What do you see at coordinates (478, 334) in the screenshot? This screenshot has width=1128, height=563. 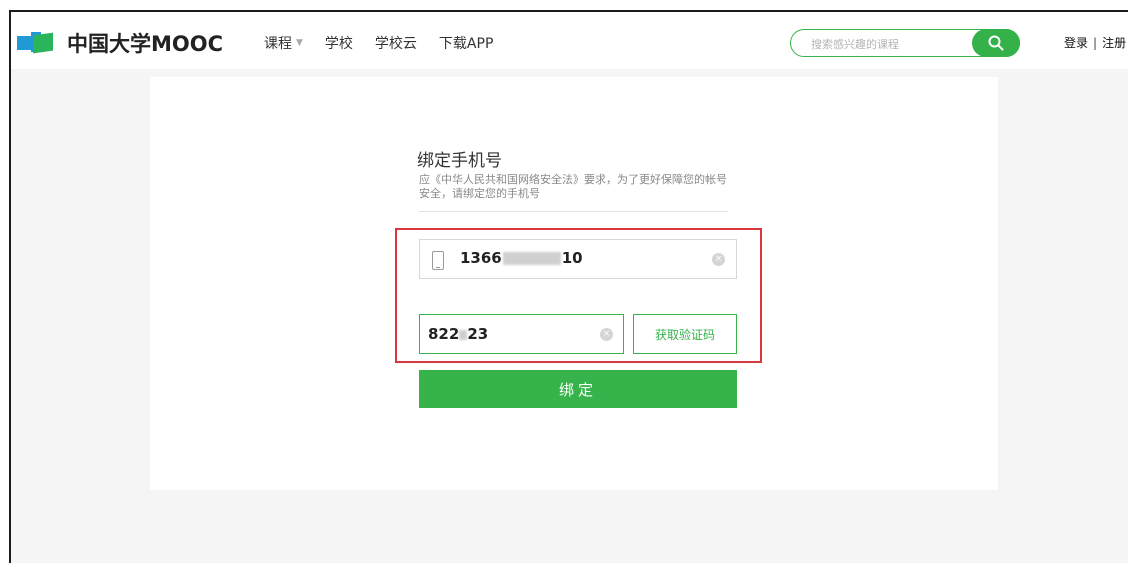 I see `code-suffix: 23` at bounding box center [478, 334].